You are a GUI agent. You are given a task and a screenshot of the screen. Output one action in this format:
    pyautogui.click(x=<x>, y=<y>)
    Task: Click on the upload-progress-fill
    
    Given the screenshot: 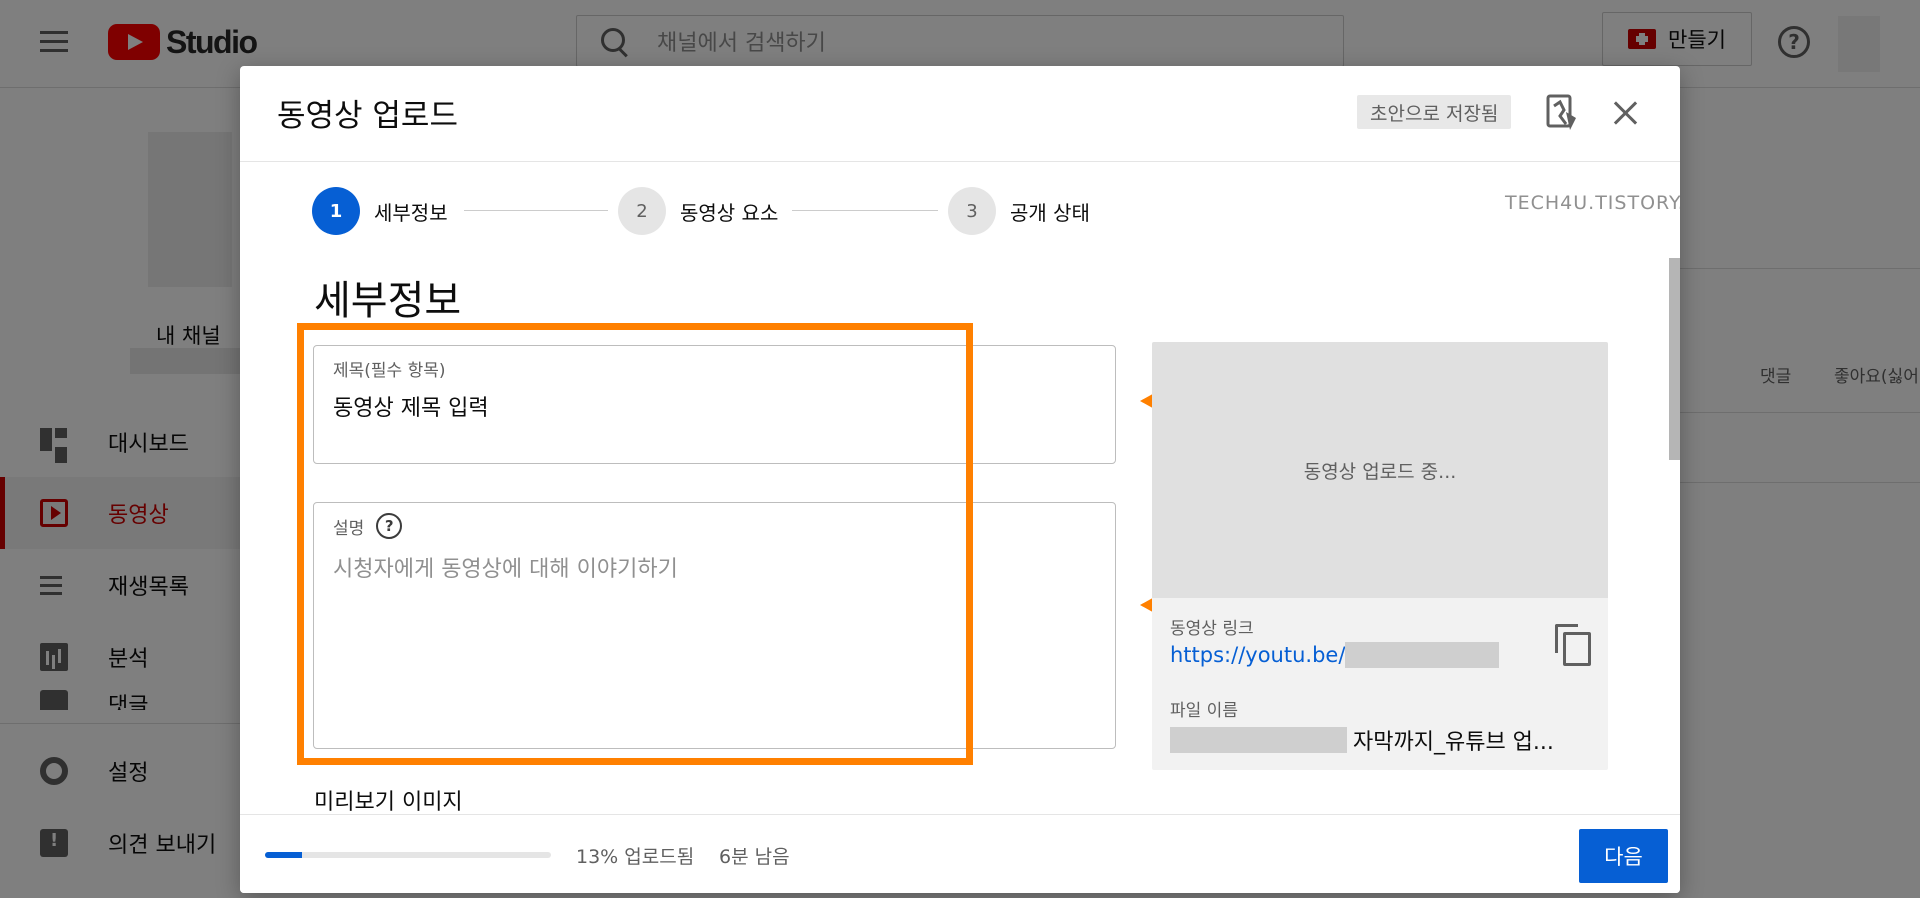 What is the action you would take?
    pyautogui.click(x=284, y=855)
    